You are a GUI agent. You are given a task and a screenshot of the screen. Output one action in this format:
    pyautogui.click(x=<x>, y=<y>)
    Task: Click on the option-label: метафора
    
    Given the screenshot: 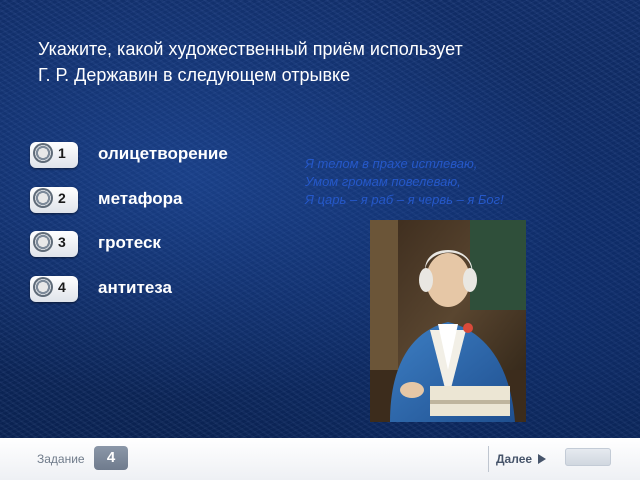 What is the action you would take?
    pyautogui.click(x=140, y=199)
    